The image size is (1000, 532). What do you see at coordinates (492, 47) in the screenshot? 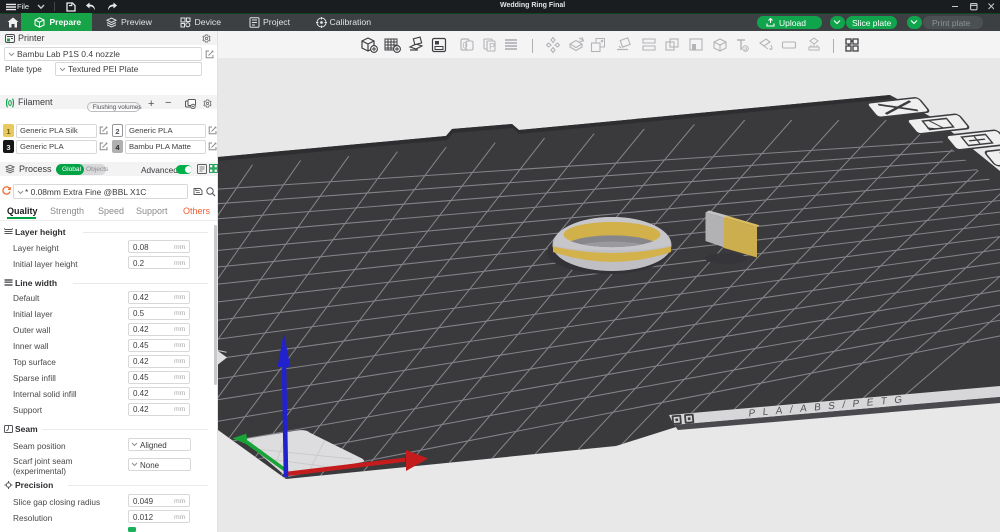
I see `svg-text: P` at bounding box center [492, 47].